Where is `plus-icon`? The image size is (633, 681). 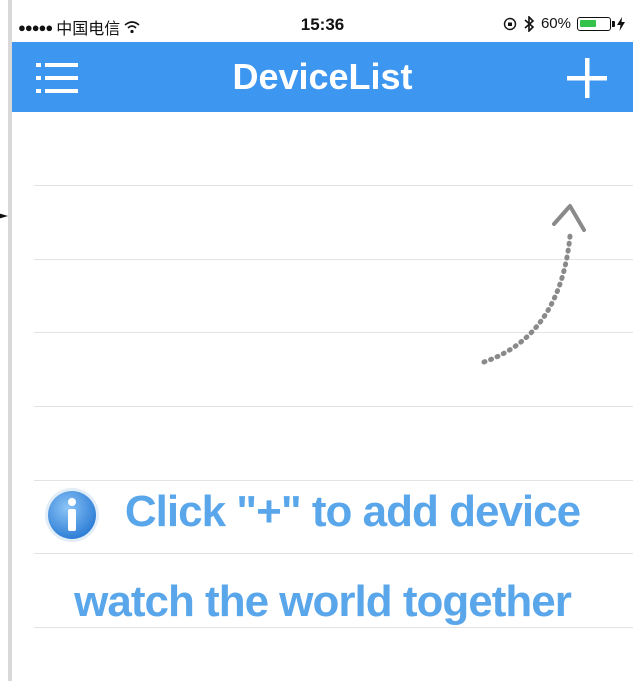 plus-icon is located at coordinates (587, 78).